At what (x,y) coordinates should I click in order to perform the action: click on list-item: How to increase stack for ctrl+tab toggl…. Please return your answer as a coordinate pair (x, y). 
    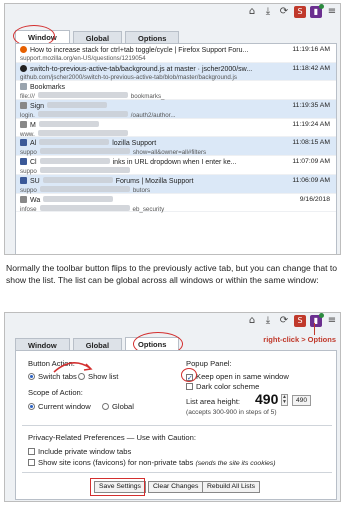
    Looking at the image, I should click on (176, 53).